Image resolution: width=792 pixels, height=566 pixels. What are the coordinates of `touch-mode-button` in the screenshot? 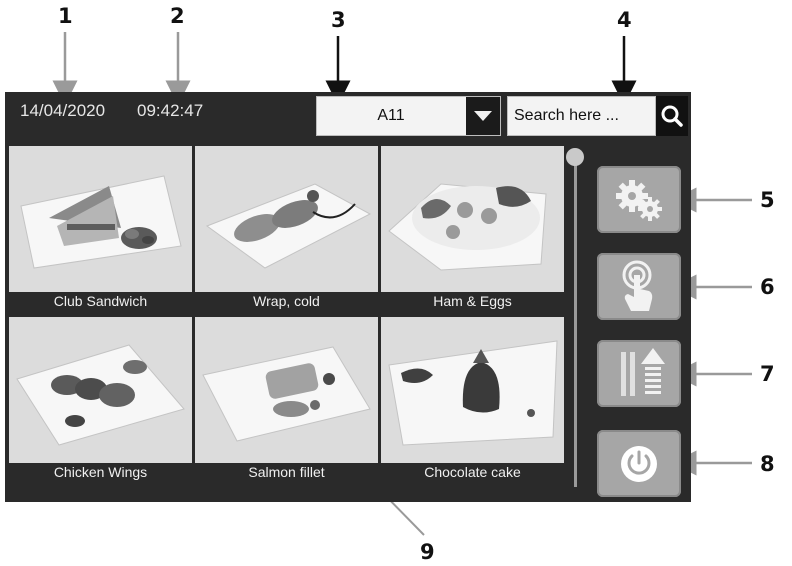 It's located at (639, 286).